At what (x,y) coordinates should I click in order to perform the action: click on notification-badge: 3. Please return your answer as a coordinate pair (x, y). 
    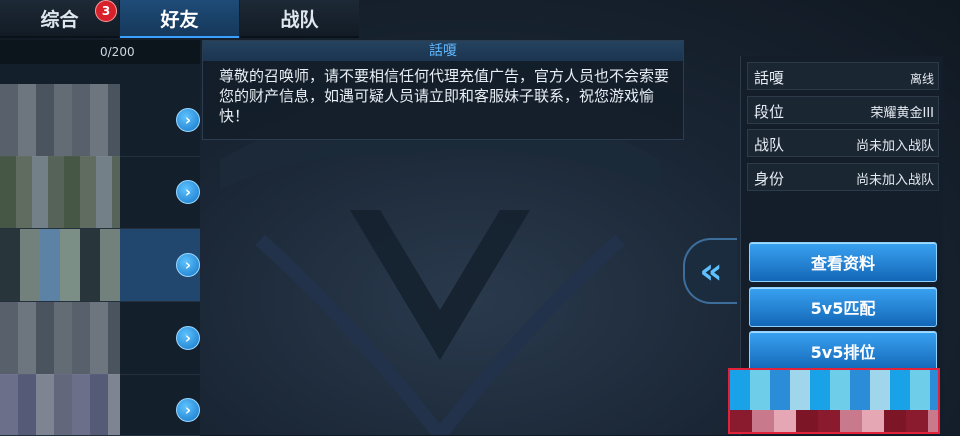
    Looking at the image, I should click on (106, 11).